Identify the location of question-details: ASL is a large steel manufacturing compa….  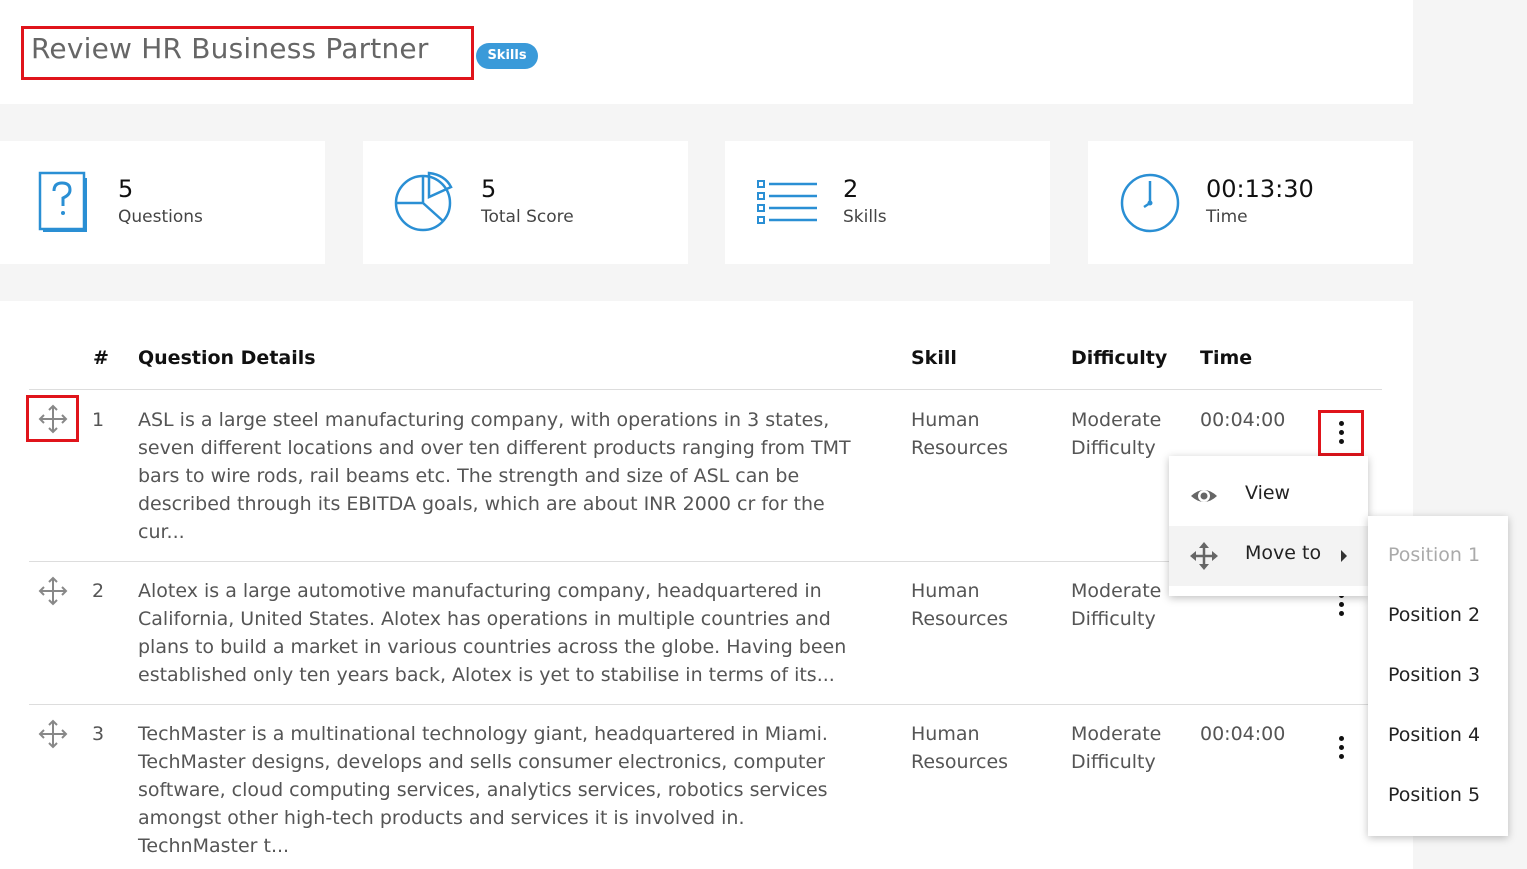
(494, 476).